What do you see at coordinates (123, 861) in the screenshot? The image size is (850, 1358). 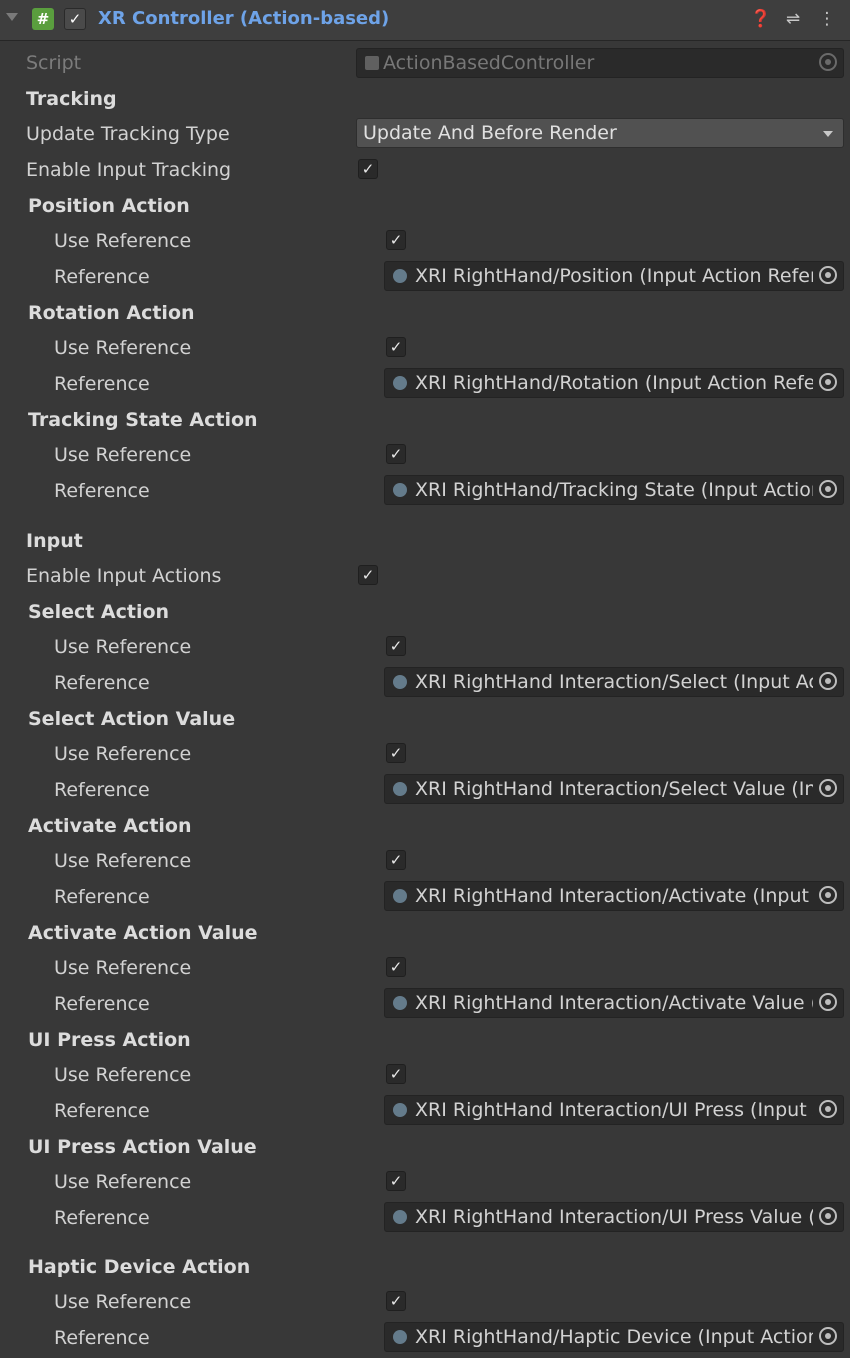 I see `action-5-use-reference-label: Use Reference` at bounding box center [123, 861].